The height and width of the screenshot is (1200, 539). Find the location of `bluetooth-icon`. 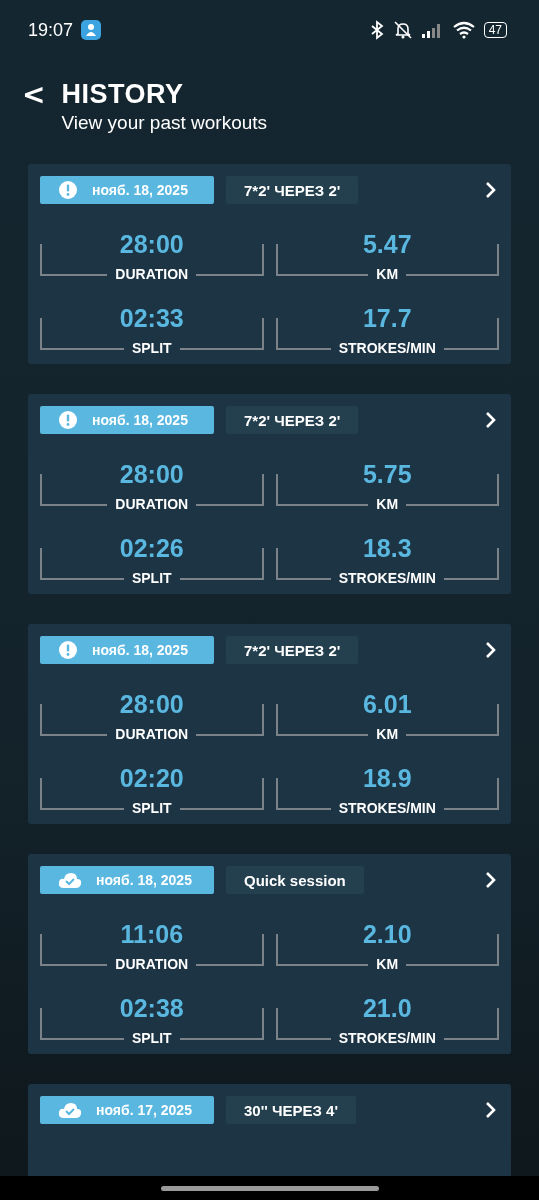

bluetooth-icon is located at coordinates (376, 30).